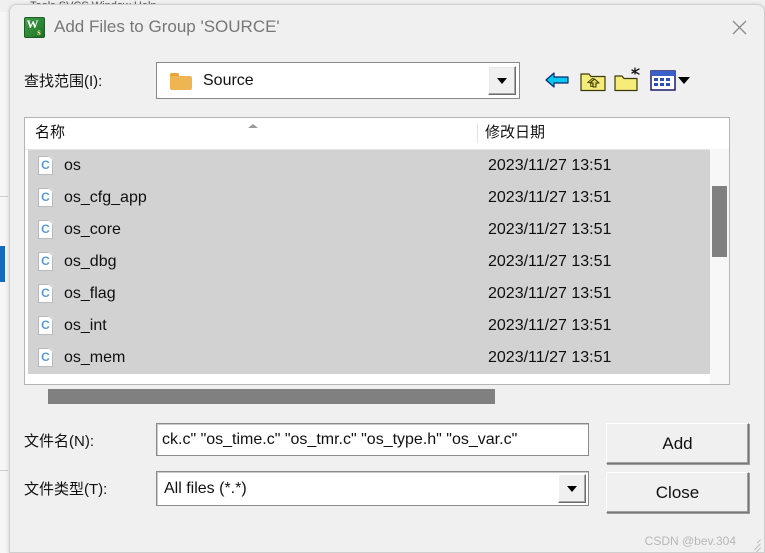 The height and width of the screenshot is (553, 765). Describe the element at coordinates (377, 134) in the screenshot. I see `file-list-header: 名称 修改日期` at that location.